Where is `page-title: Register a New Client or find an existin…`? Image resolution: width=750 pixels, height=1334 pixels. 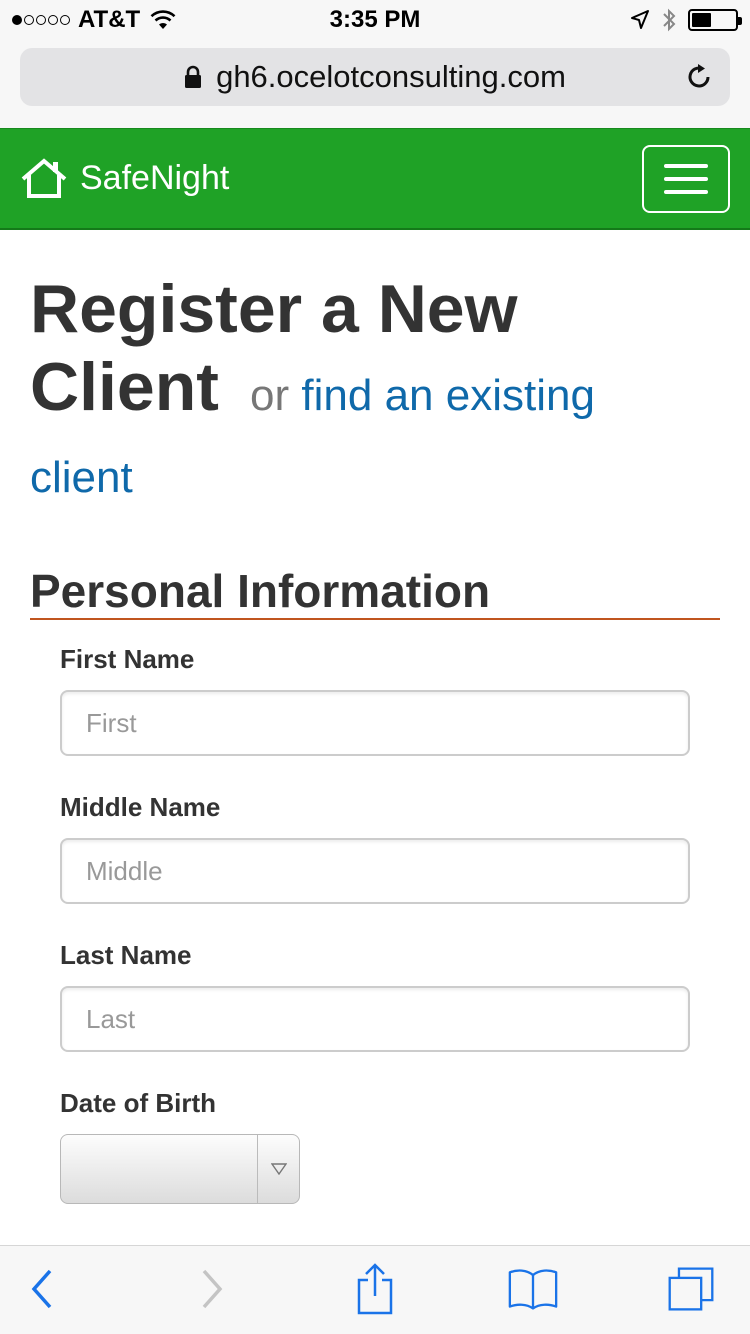
page-title: Register a New Client or find an existin… is located at coordinates (375, 352).